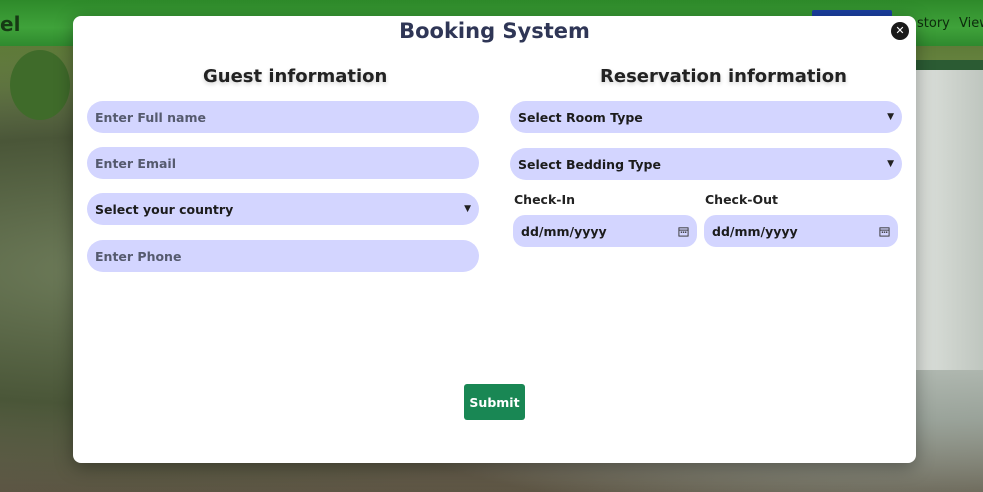  I want to click on checkout-date-value: dd/mm/yyyy, so click(755, 231).